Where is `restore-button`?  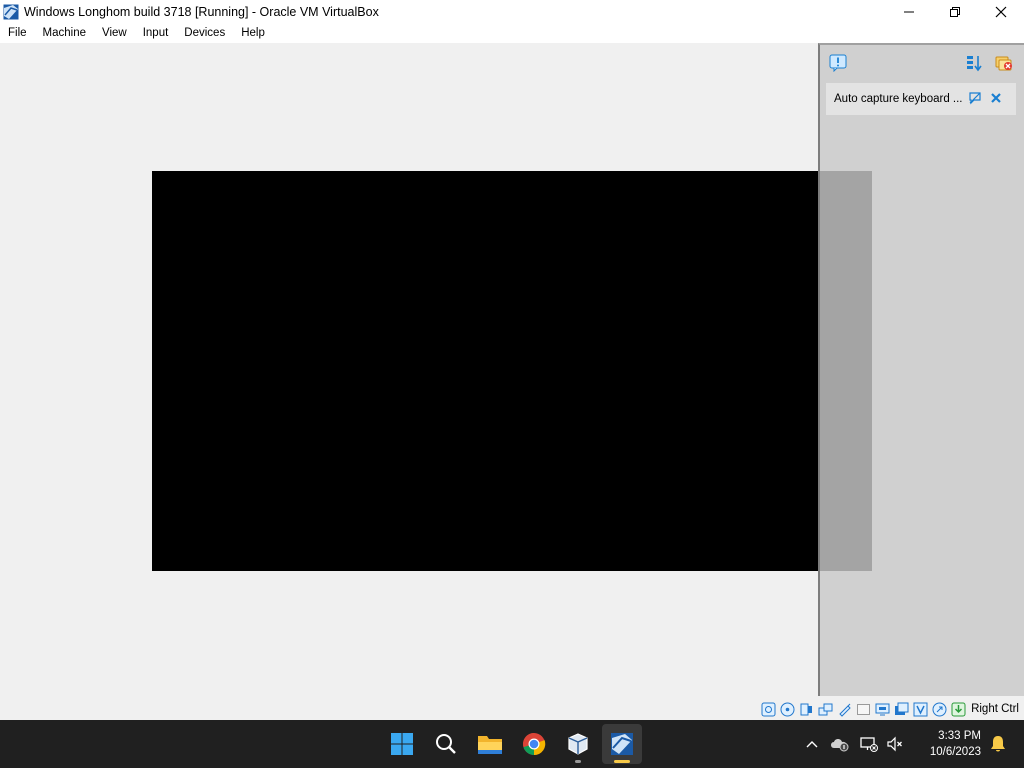 restore-button is located at coordinates (955, 11).